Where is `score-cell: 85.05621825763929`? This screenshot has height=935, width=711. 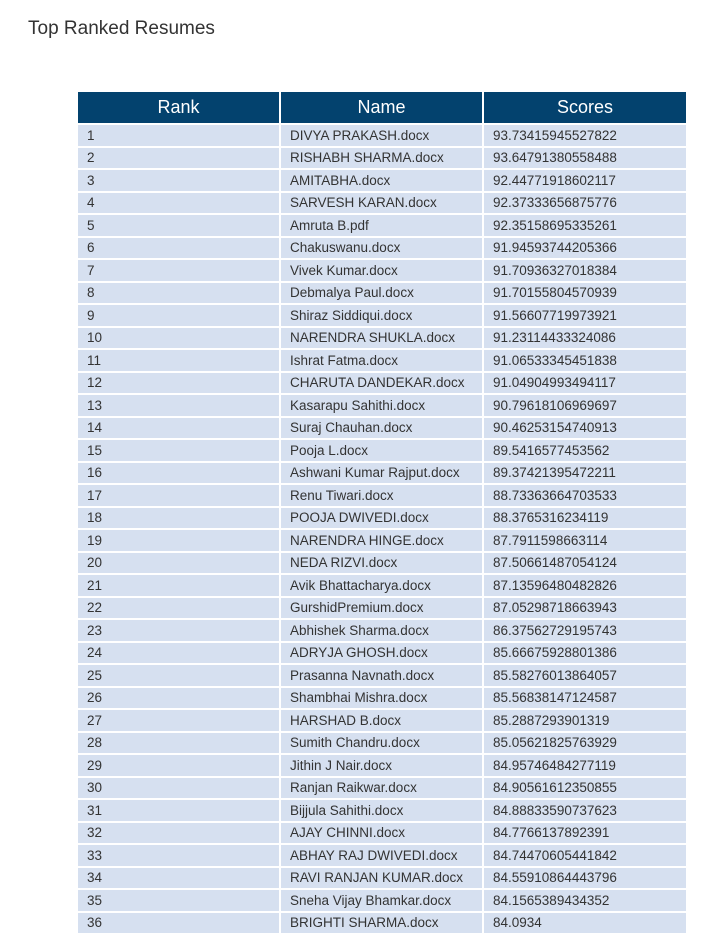 score-cell: 85.05621825763929 is located at coordinates (584, 742).